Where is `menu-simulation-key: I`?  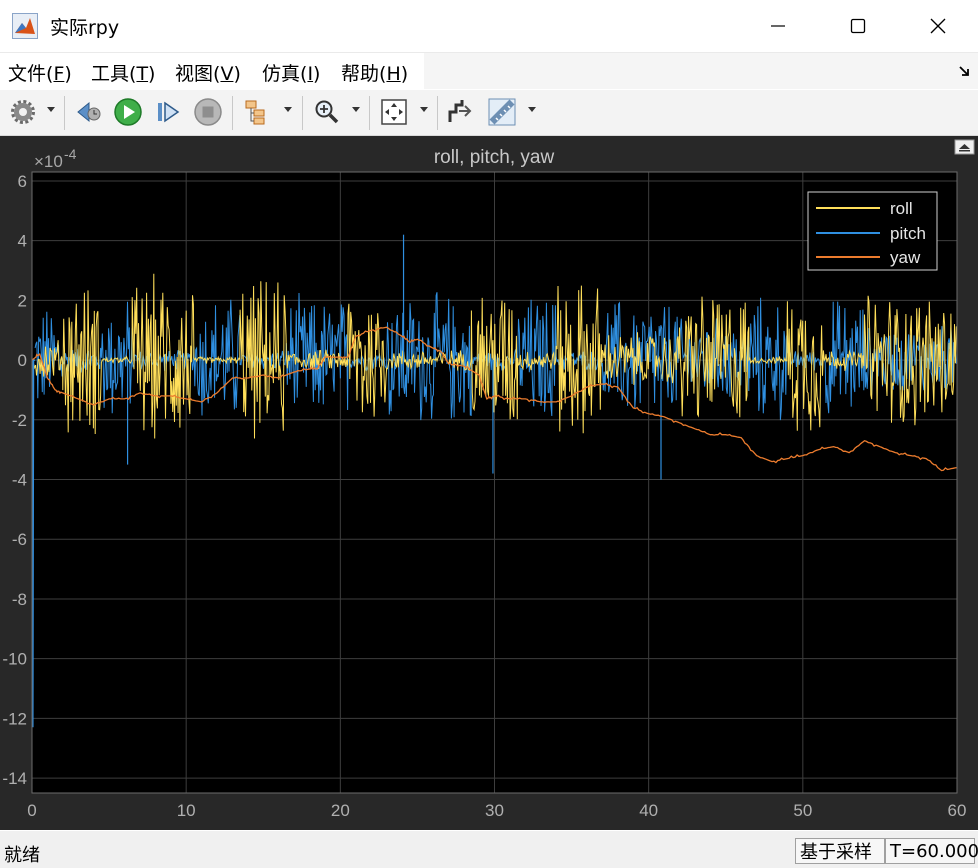 menu-simulation-key: I is located at coordinates (310, 74).